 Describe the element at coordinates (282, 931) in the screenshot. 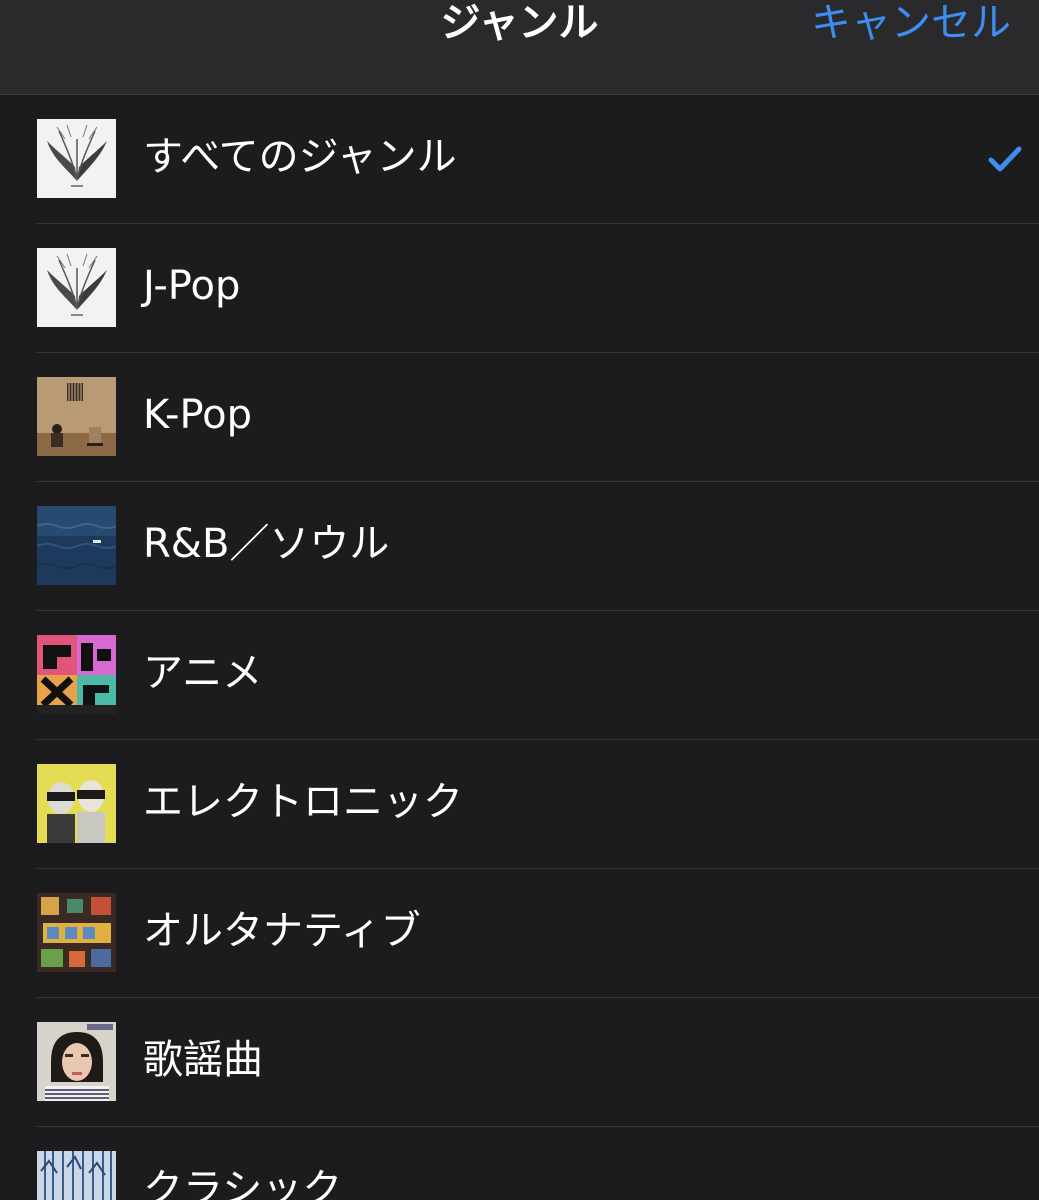

I see `genre-label: オルタナティブ` at that location.